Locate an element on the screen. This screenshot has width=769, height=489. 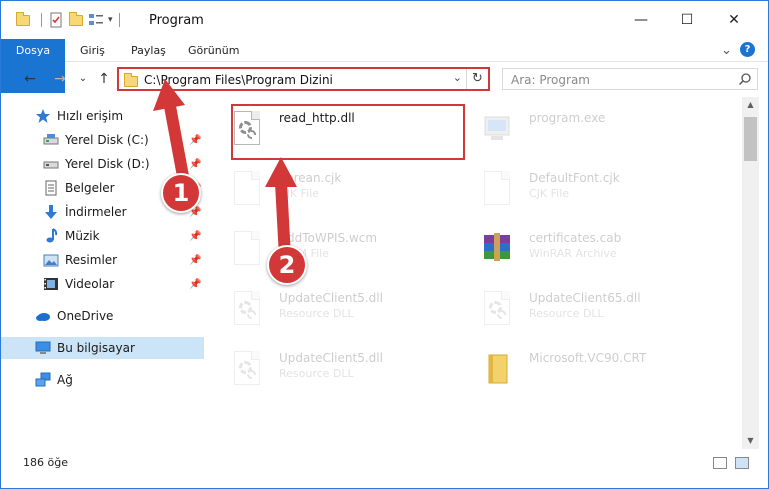
music-icon is located at coordinates (51, 236).